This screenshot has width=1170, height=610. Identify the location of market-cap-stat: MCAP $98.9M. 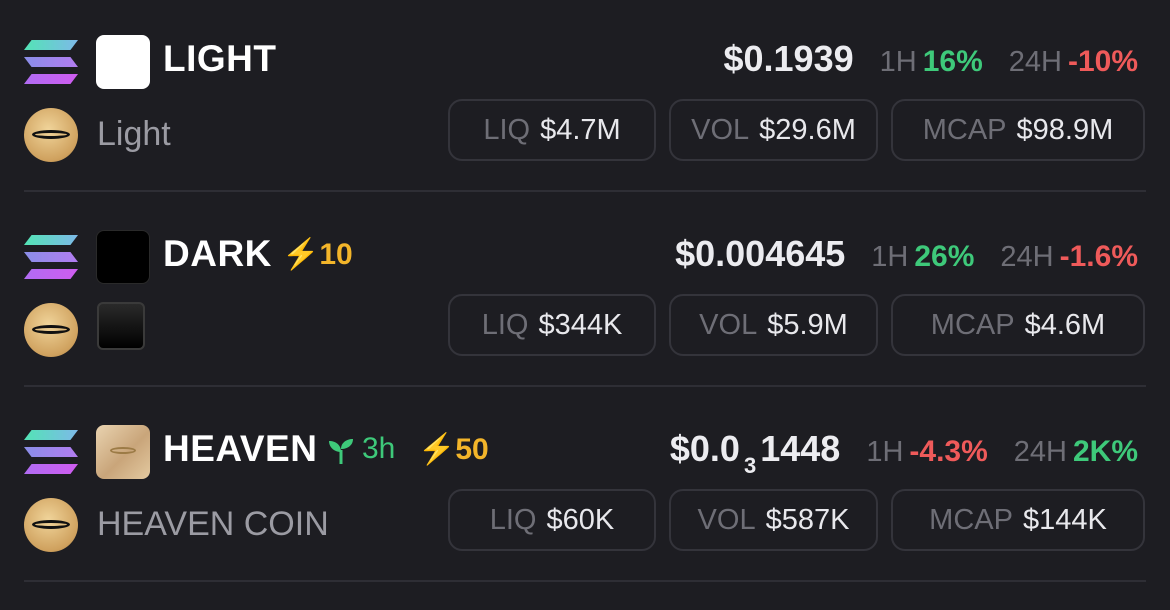
(1018, 130).